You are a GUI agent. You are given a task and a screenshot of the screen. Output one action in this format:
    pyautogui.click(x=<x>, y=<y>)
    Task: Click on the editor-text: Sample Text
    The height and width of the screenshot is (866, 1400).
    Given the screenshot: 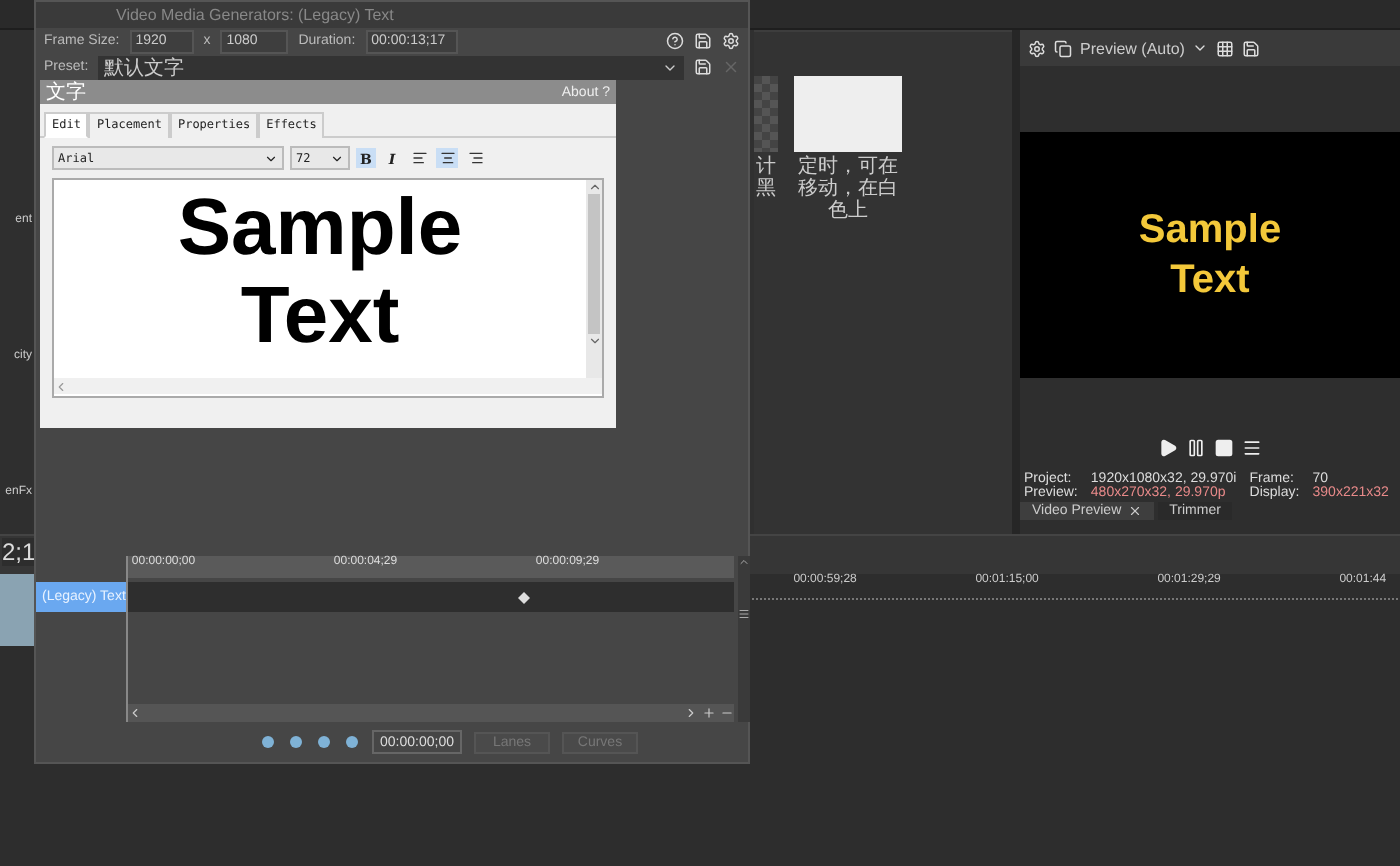 What is the action you would take?
    pyautogui.click(x=320, y=273)
    